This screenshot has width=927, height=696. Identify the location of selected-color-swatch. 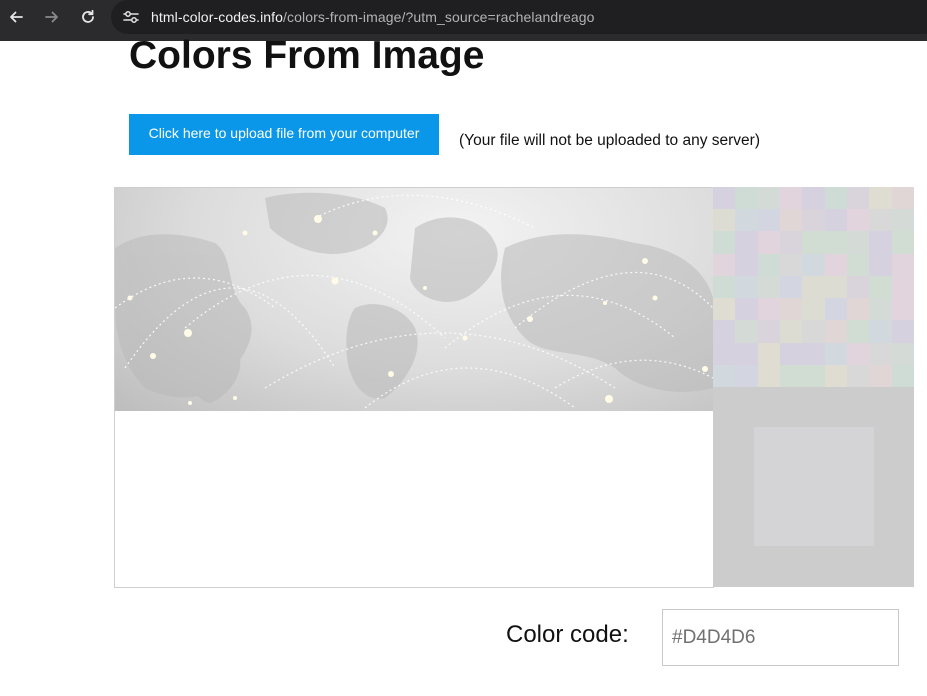
(814, 486).